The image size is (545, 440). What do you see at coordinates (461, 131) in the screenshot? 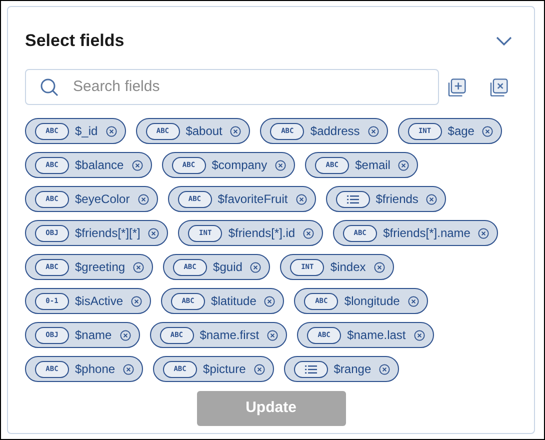
I see `field-name: $age` at bounding box center [461, 131].